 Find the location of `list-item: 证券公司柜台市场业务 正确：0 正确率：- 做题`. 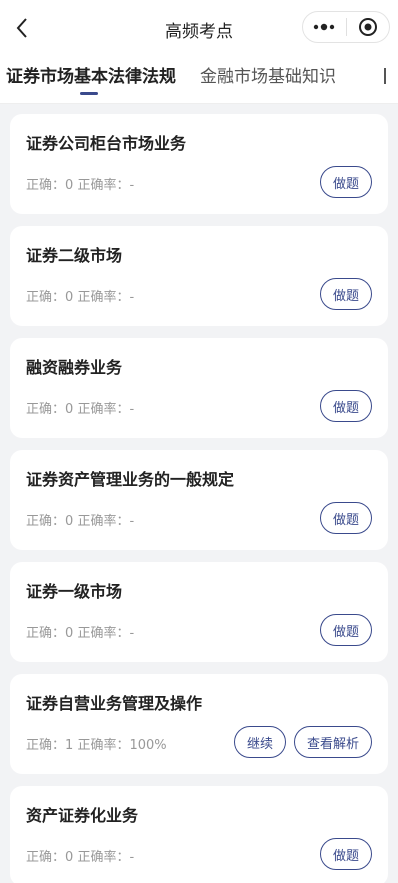

list-item: 证券公司柜台市场业务 正确：0 正确率：- 做题 is located at coordinates (199, 164).